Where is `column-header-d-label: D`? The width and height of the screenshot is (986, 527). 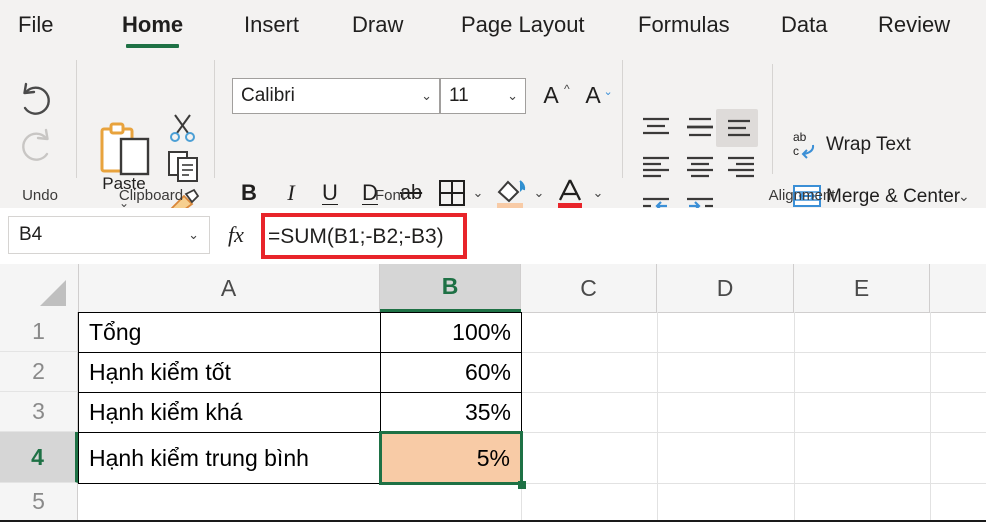 column-header-d-label: D is located at coordinates (725, 287).